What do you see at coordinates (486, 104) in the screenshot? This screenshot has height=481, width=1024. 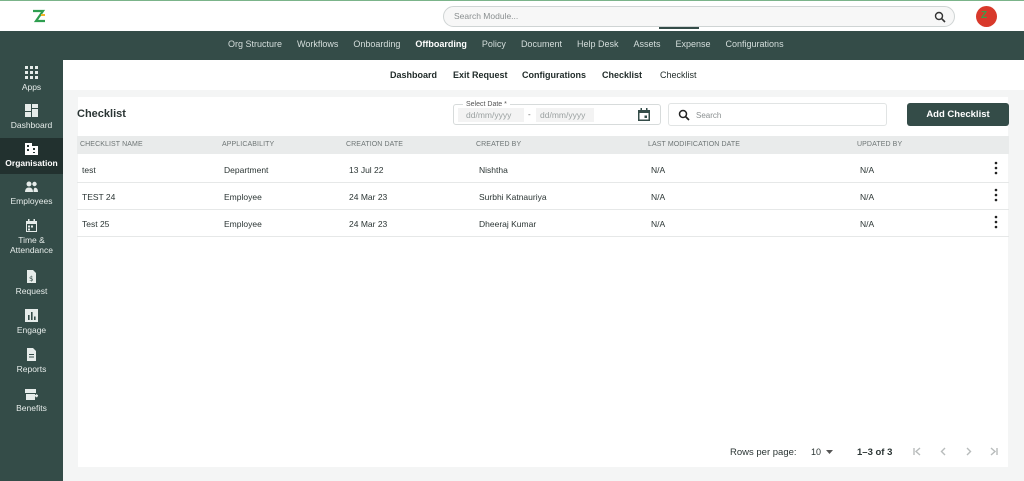 I see `date-label: Select Date *` at bounding box center [486, 104].